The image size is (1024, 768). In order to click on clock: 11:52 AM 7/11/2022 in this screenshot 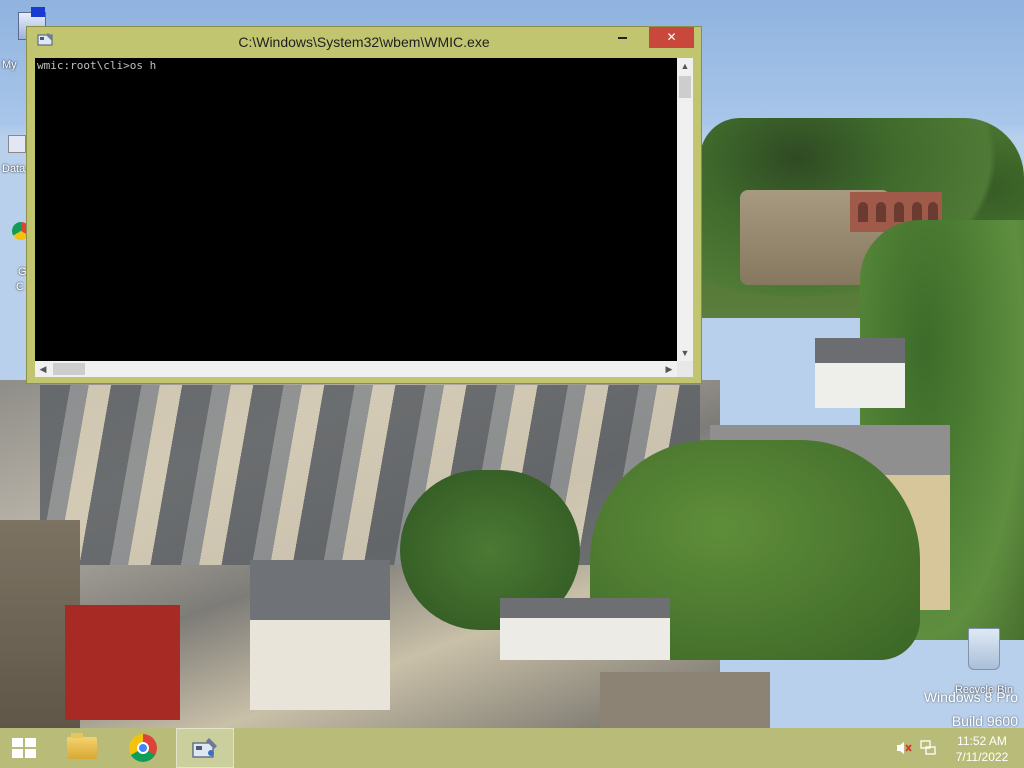, I will do `click(982, 749)`.